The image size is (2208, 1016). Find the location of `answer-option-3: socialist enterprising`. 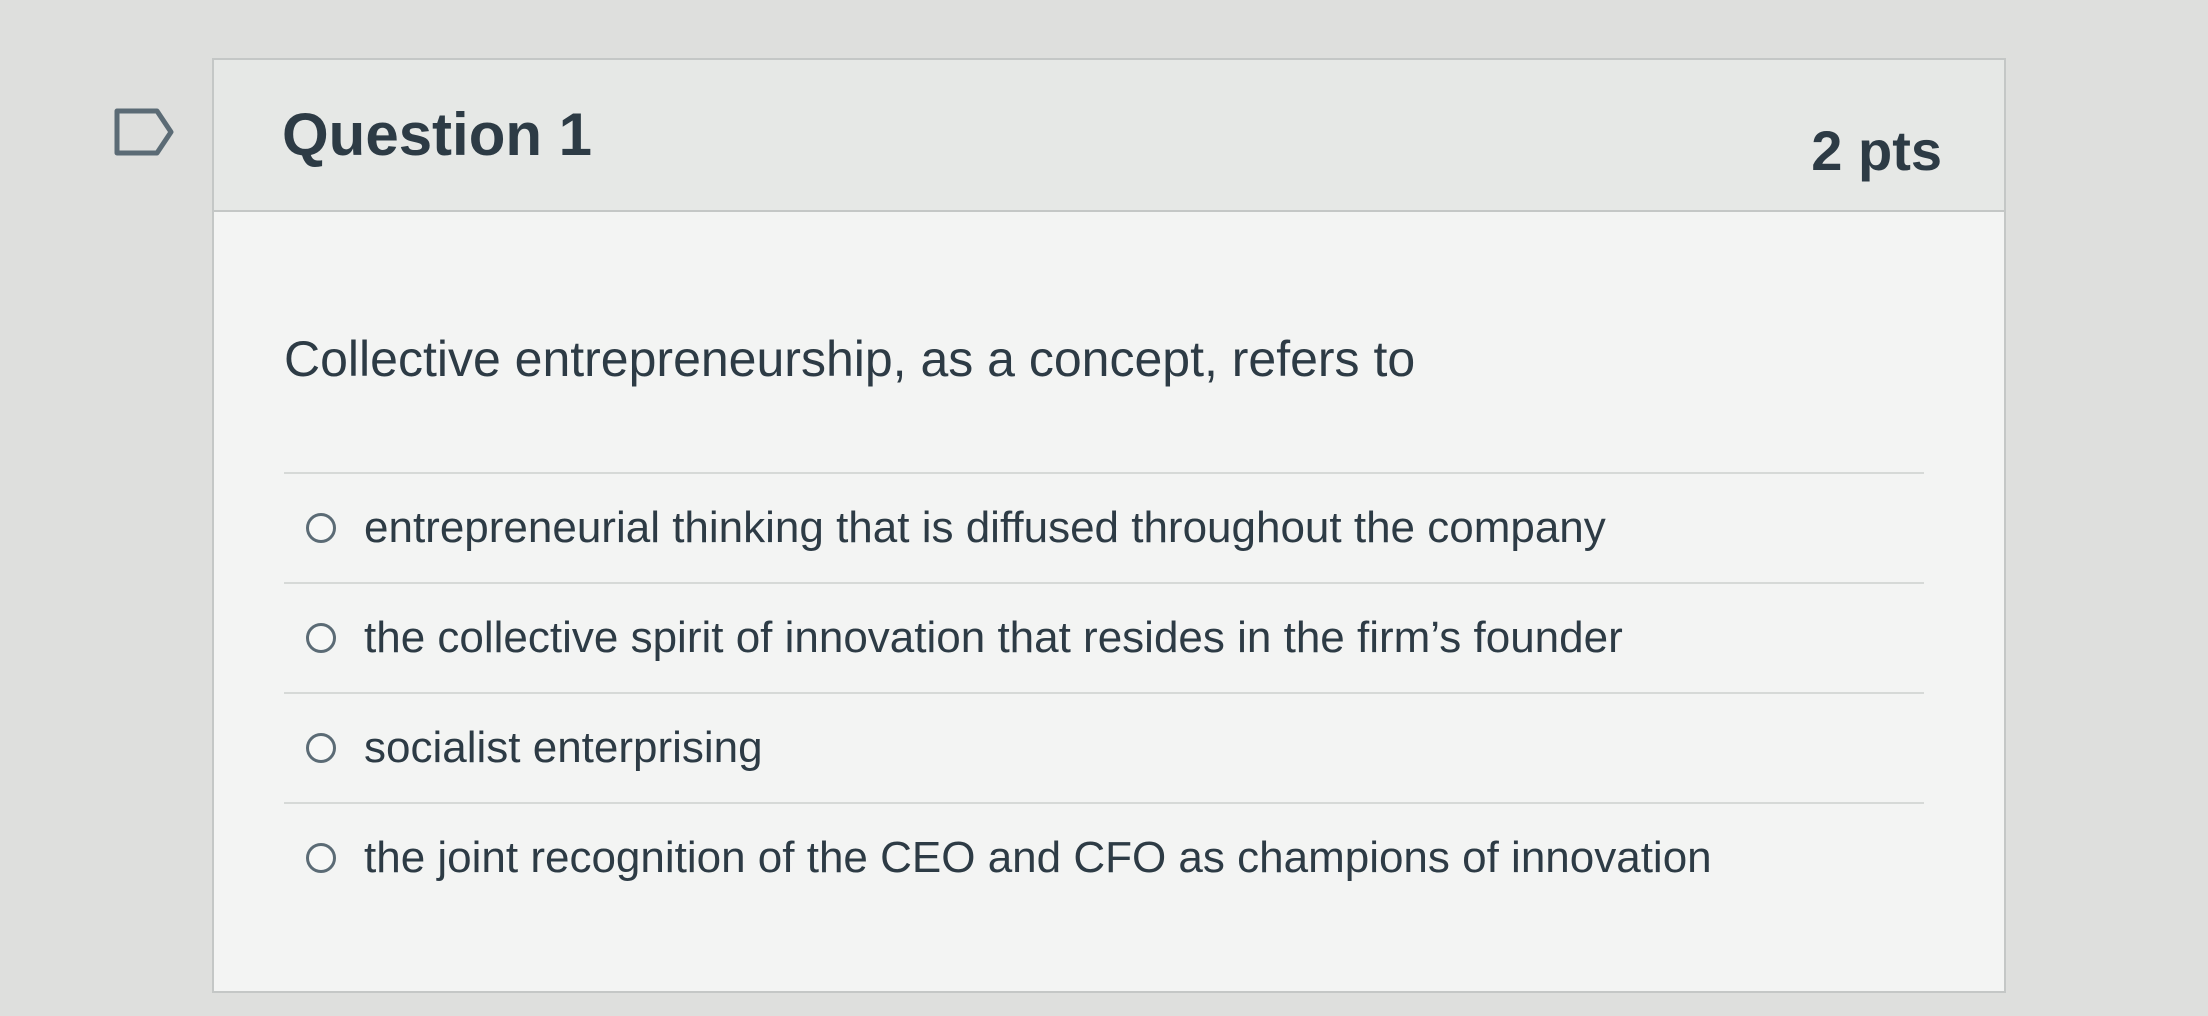

answer-option-3: socialist enterprising is located at coordinates (1104, 747).